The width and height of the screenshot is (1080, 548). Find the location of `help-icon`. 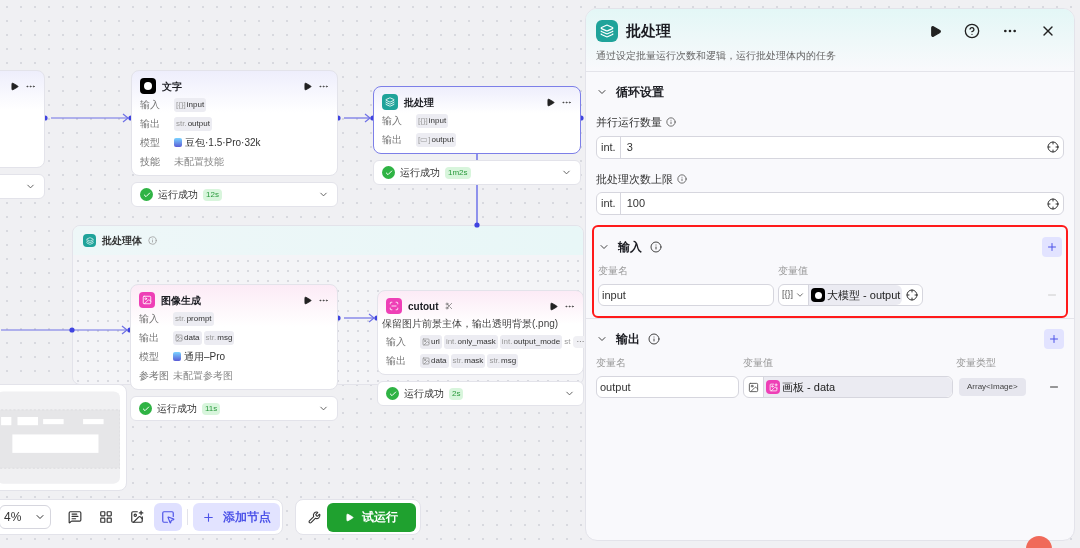

help-icon is located at coordinates (972, 31).